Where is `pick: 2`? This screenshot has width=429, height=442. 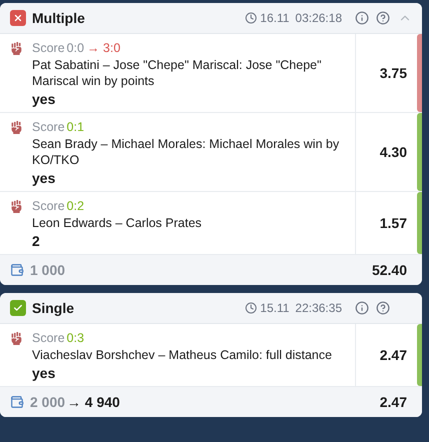 pick: 2 is located at coordinates (36, 241).